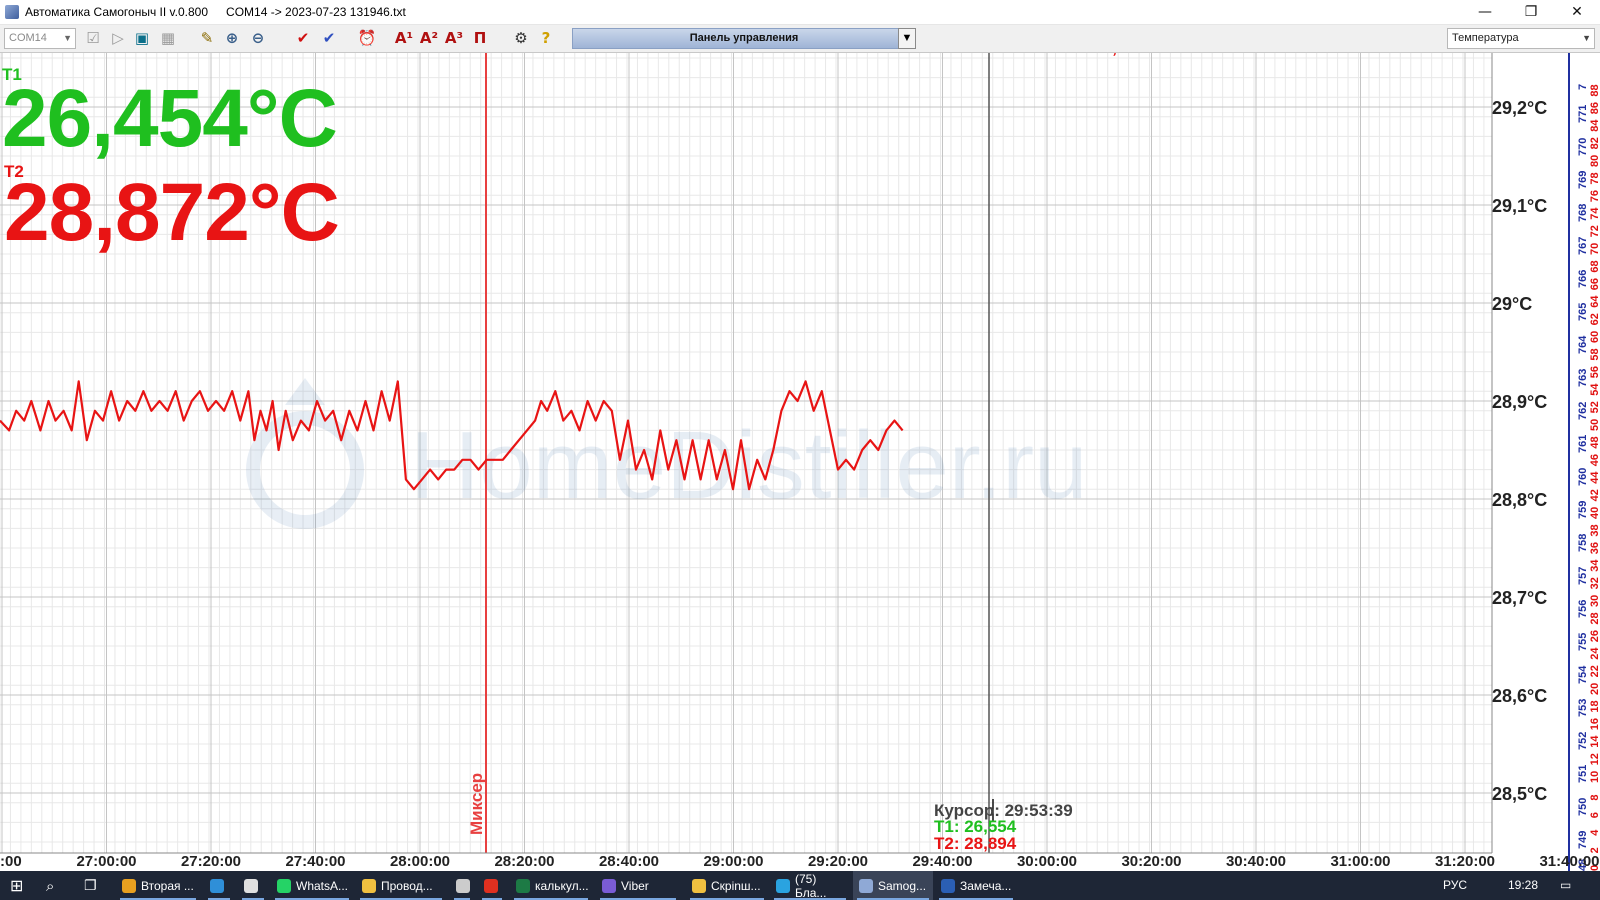  Describe the element at coordinates (367, 38) in the screenshot. I see `alarm-clock-icon: ⏰` at that location.